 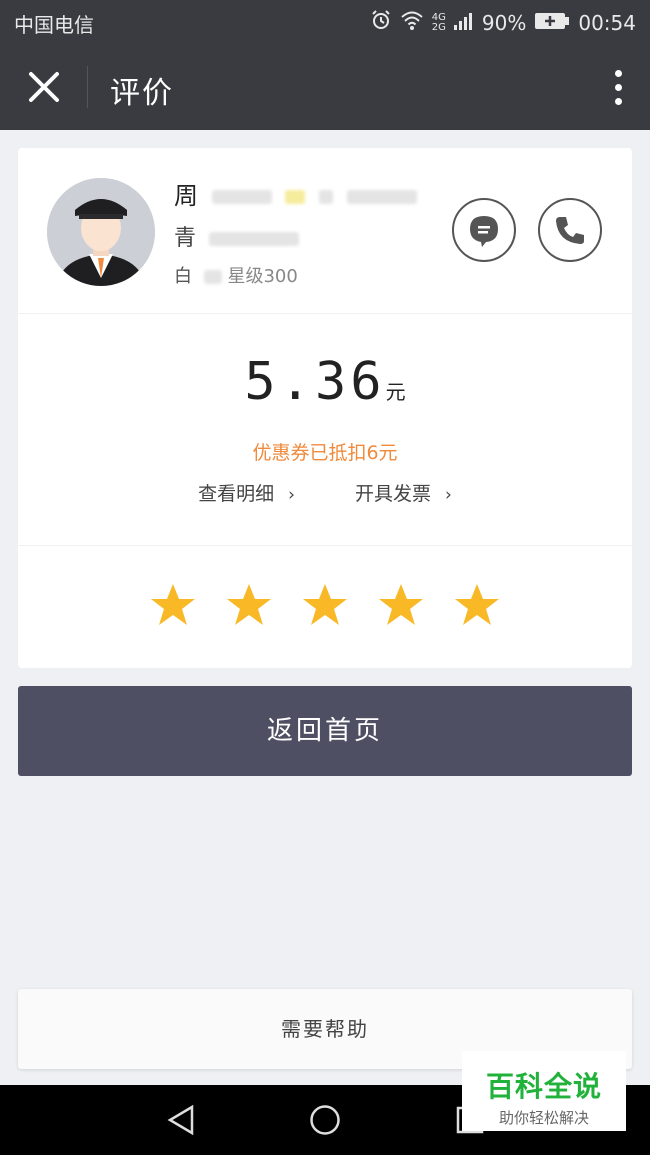 What do you see at coordinates (438, 27) in the screenshot?
I see `network-bottom-label: 2G` at bounding box center [438, 27].